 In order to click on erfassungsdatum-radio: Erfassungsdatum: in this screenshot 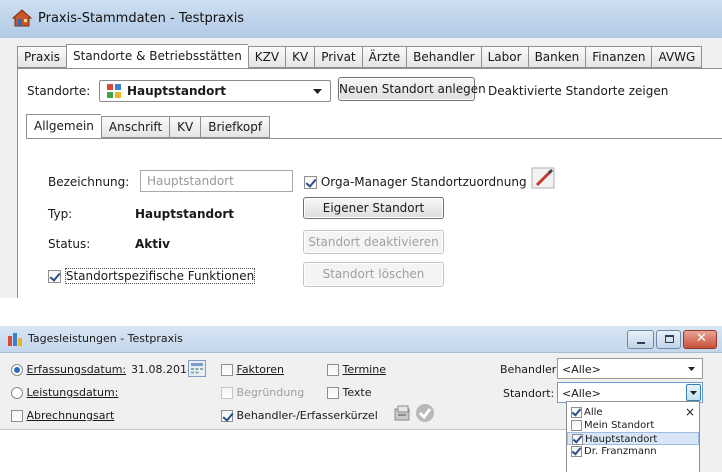, I will do `click(68, 369)`.